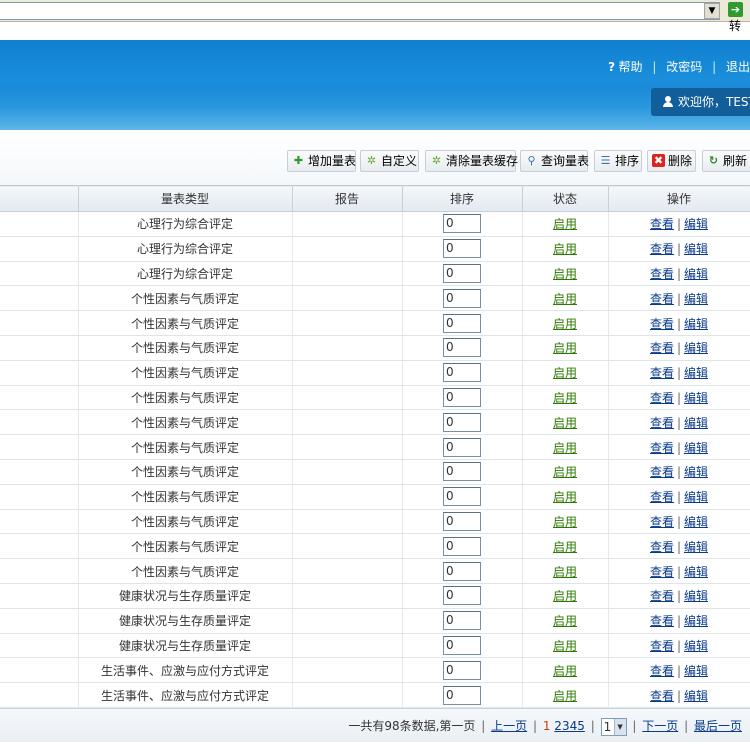 This screenshot has height=750, width=750. Describe the element at coordinates (347, 198) in the screenshot. I see `column-header-report: 报告` at that location.